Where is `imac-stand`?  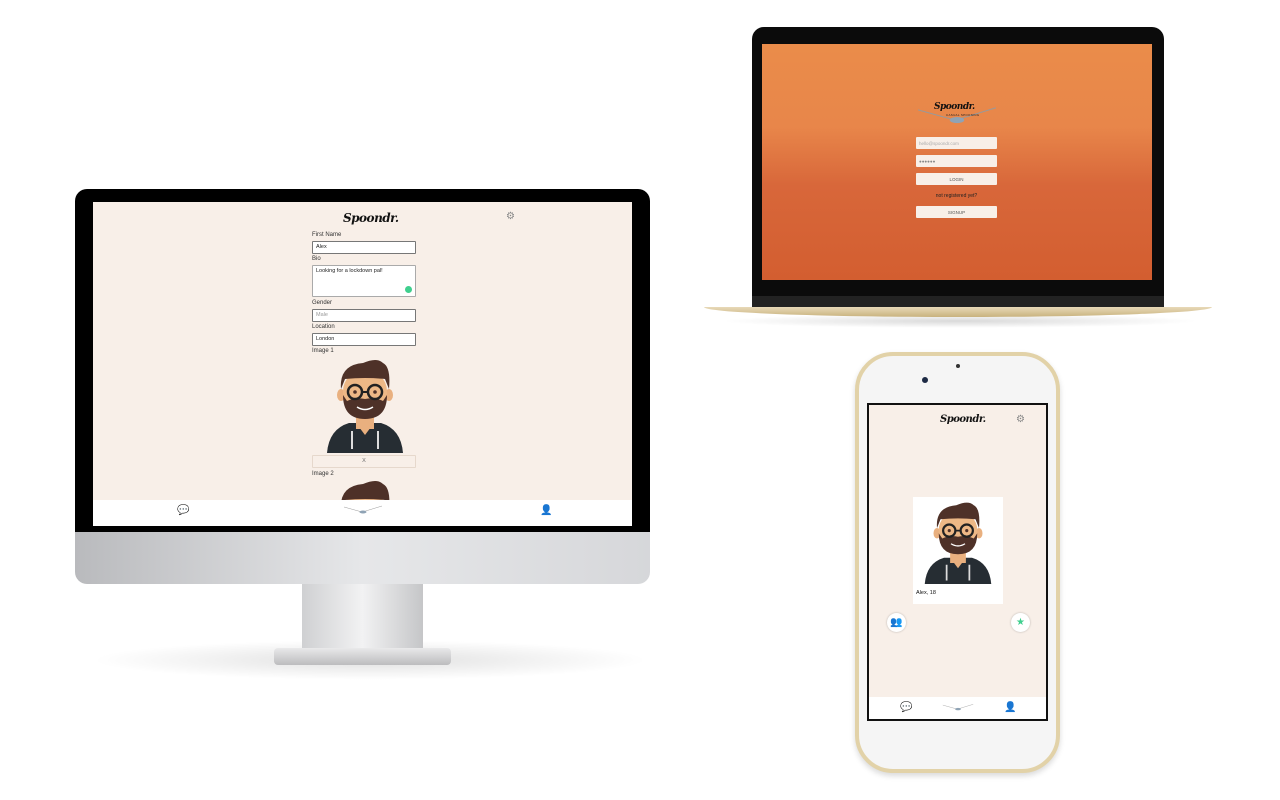 imac-stand is located at coordinates (362, 617).